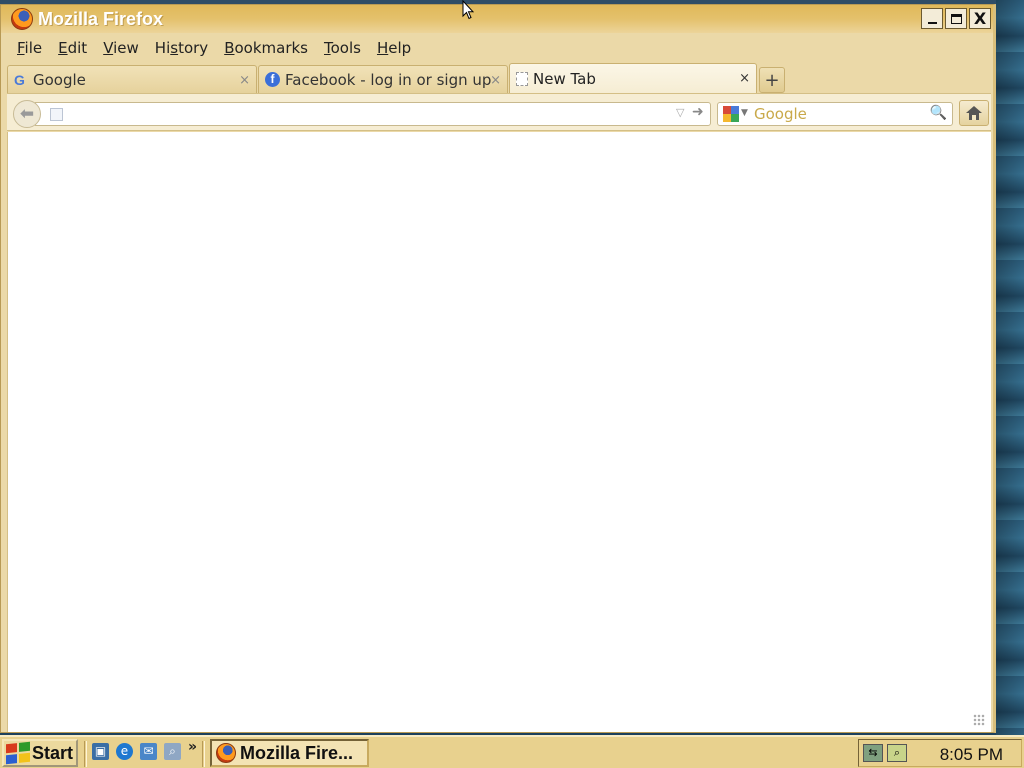 This screenshot has width=1024, height=768. I want to click on menu-edit: Edit, so click(72, 48).